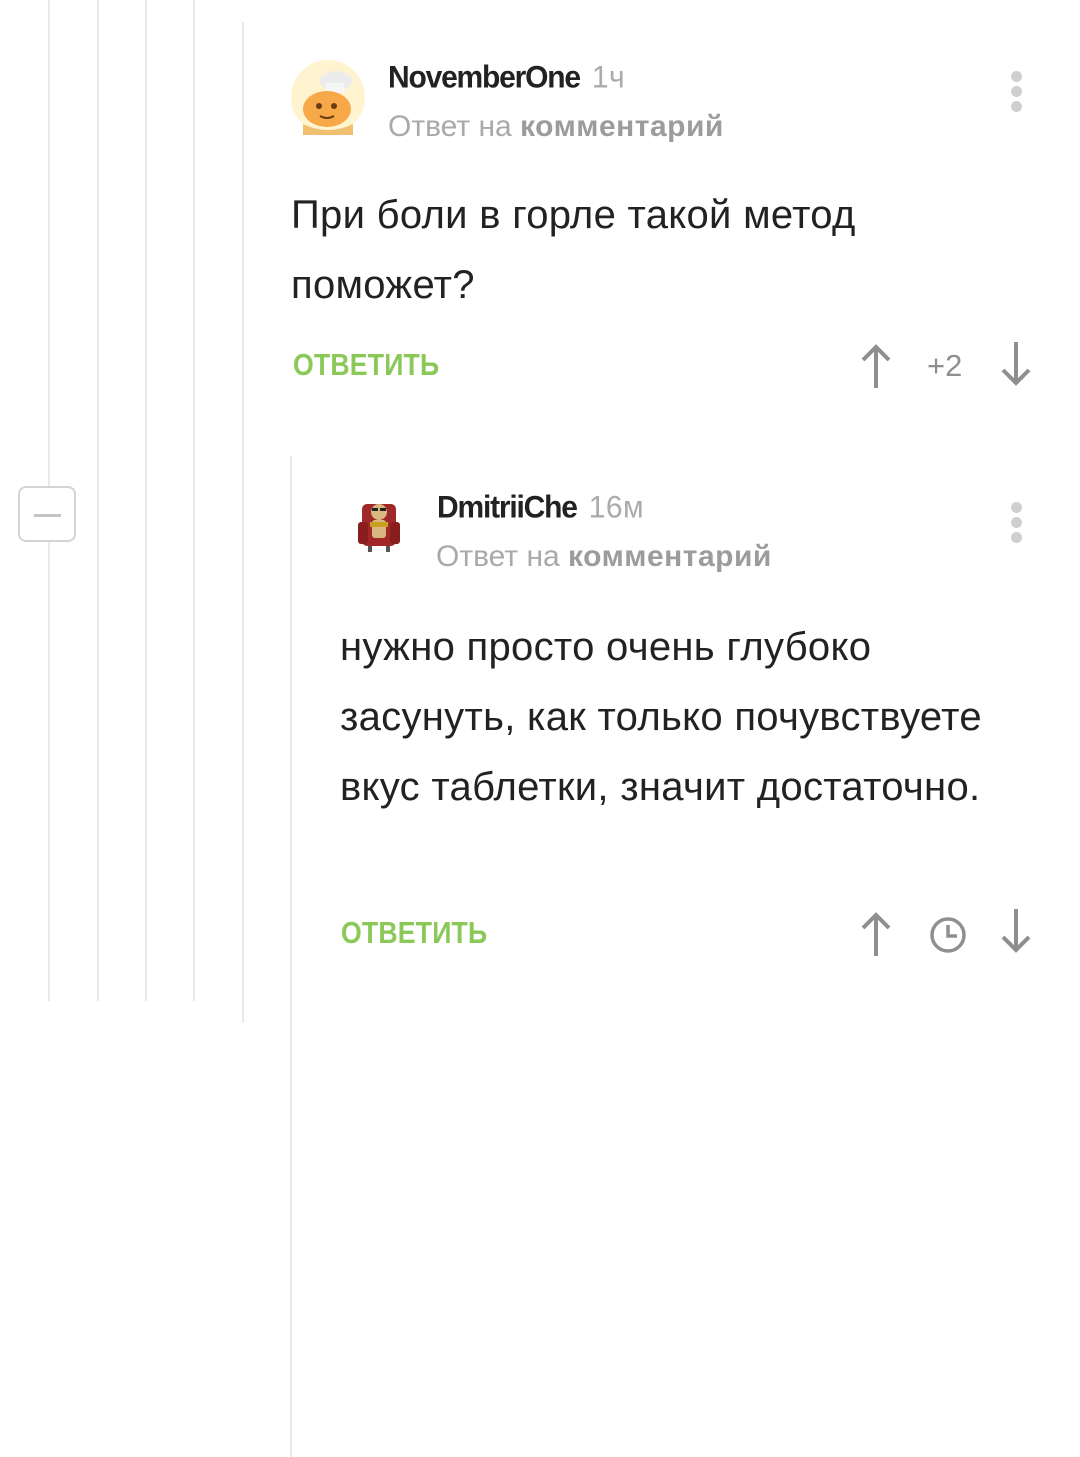 The image size is (1080, 1457). I want to click on clock-icon, so click(948, 937).